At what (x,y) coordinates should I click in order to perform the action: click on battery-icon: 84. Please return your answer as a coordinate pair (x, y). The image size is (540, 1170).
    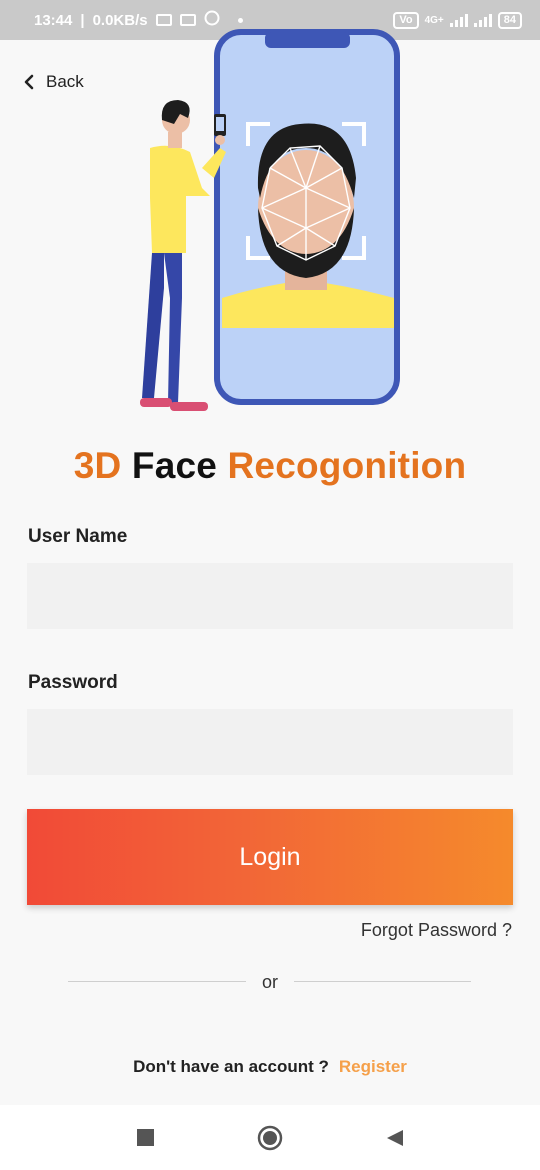
    Looking at the image, I should click on (509, 20).